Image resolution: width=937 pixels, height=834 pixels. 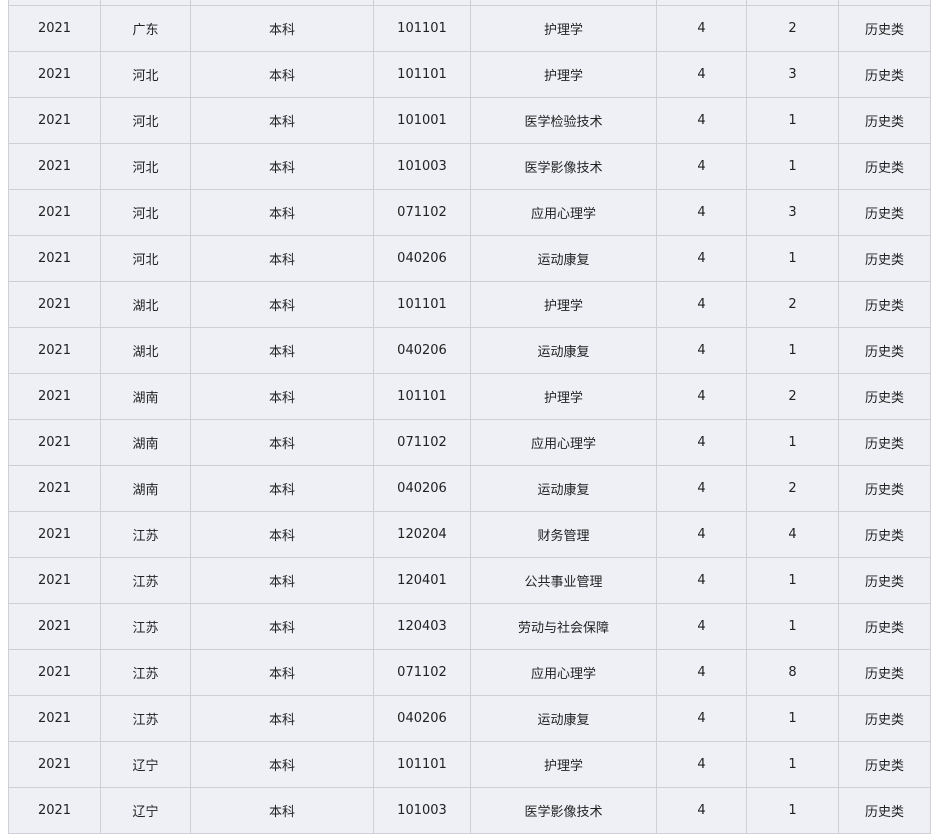 I want to click on major-name-cell: 公共事业管理, so click(x=563, y=580).